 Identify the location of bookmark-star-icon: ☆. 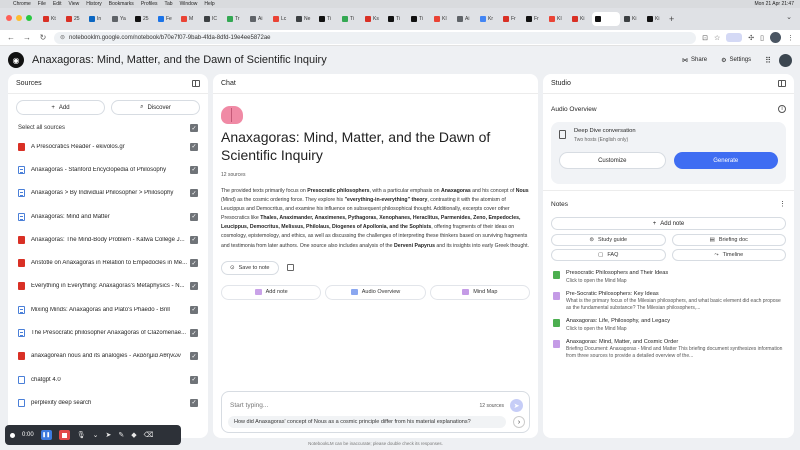
(717, 38).